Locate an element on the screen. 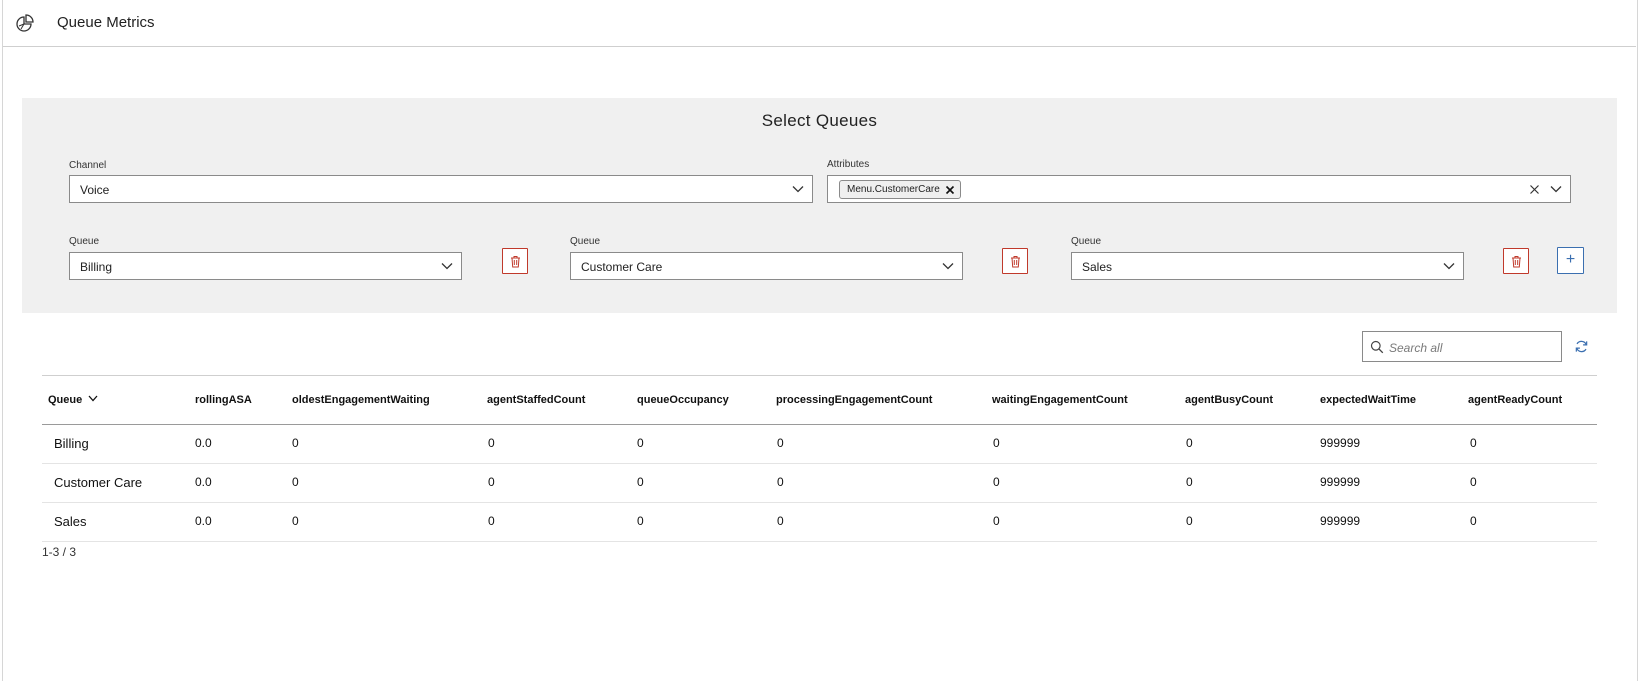 The image size is (1640, 681). column-header-agentbusycount: agentBusyCount is located at coordinates (1229, 400).